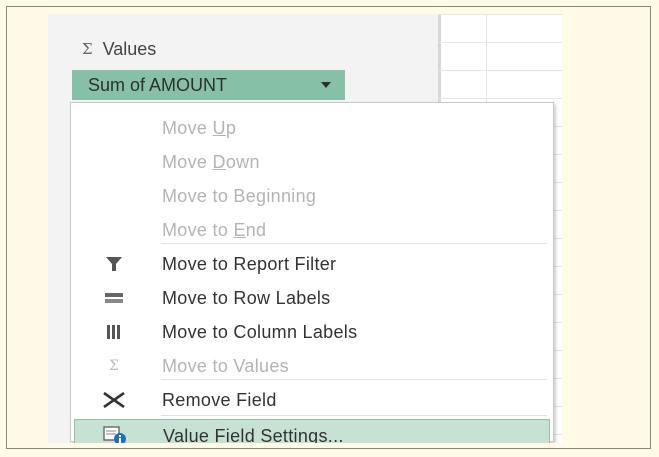  What do you see at coordinates (198, 229) in the screenshot?
I see `label-text: Move to` at bounding box center [198, 229].